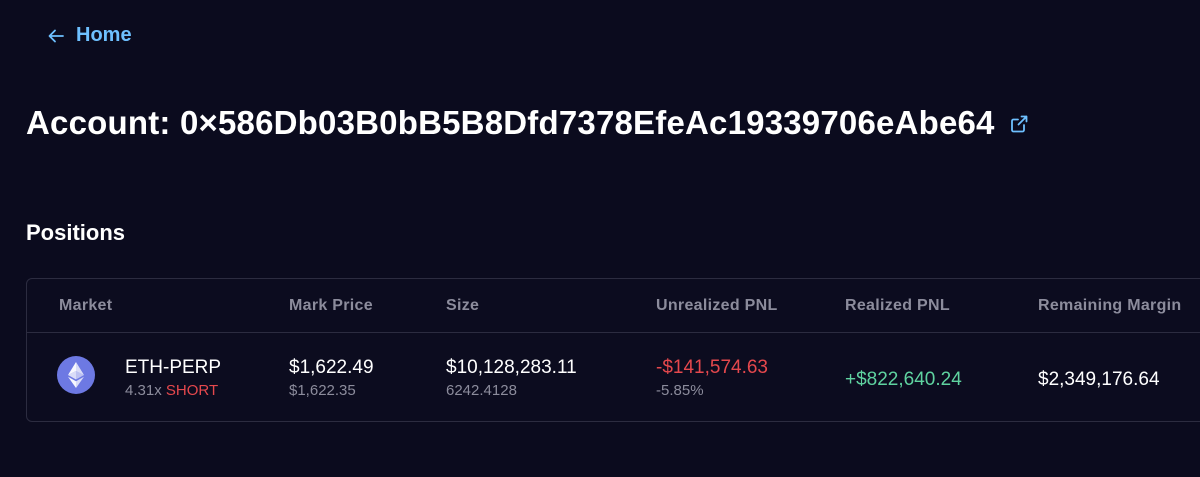  Describe the element at coordinates (680, 390) in the screenshot. I see `unrealized-pnl-percent: -5.85%` at that location.